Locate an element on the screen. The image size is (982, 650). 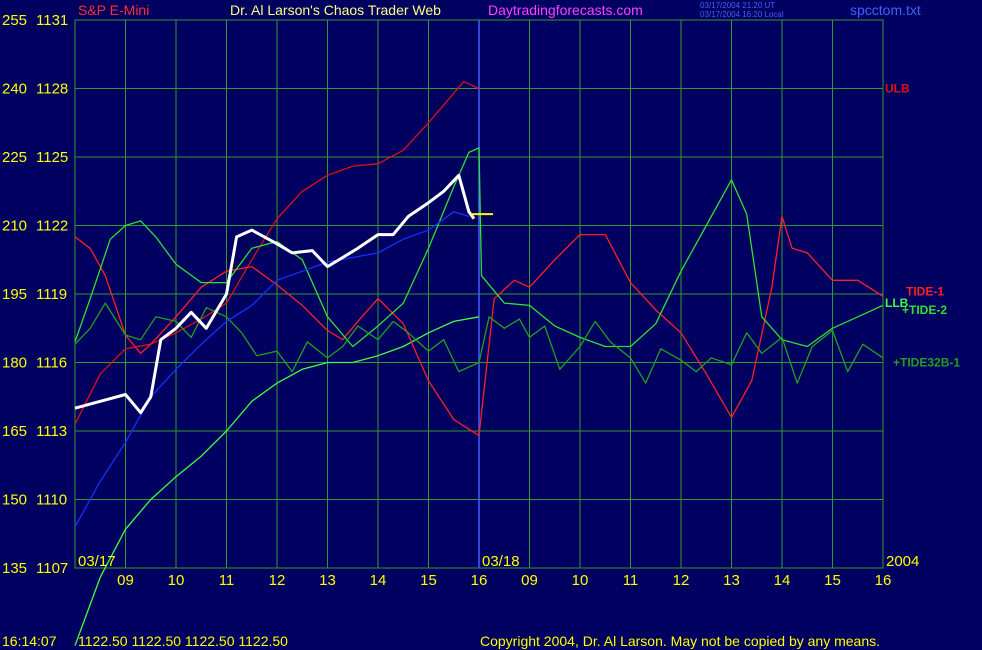
y-tick-label-right: 1113 is located at coordinates (51, 431).